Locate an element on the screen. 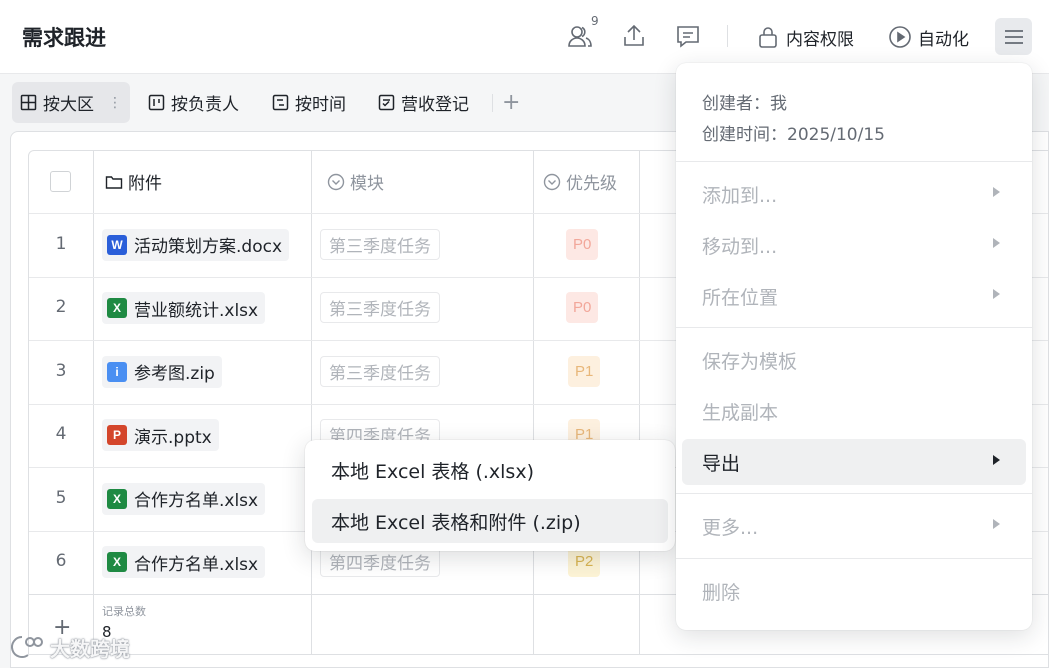  export-xlsx-item: 本地 Excel 表格 (.xlsx) is located at coordinates (490, 470).